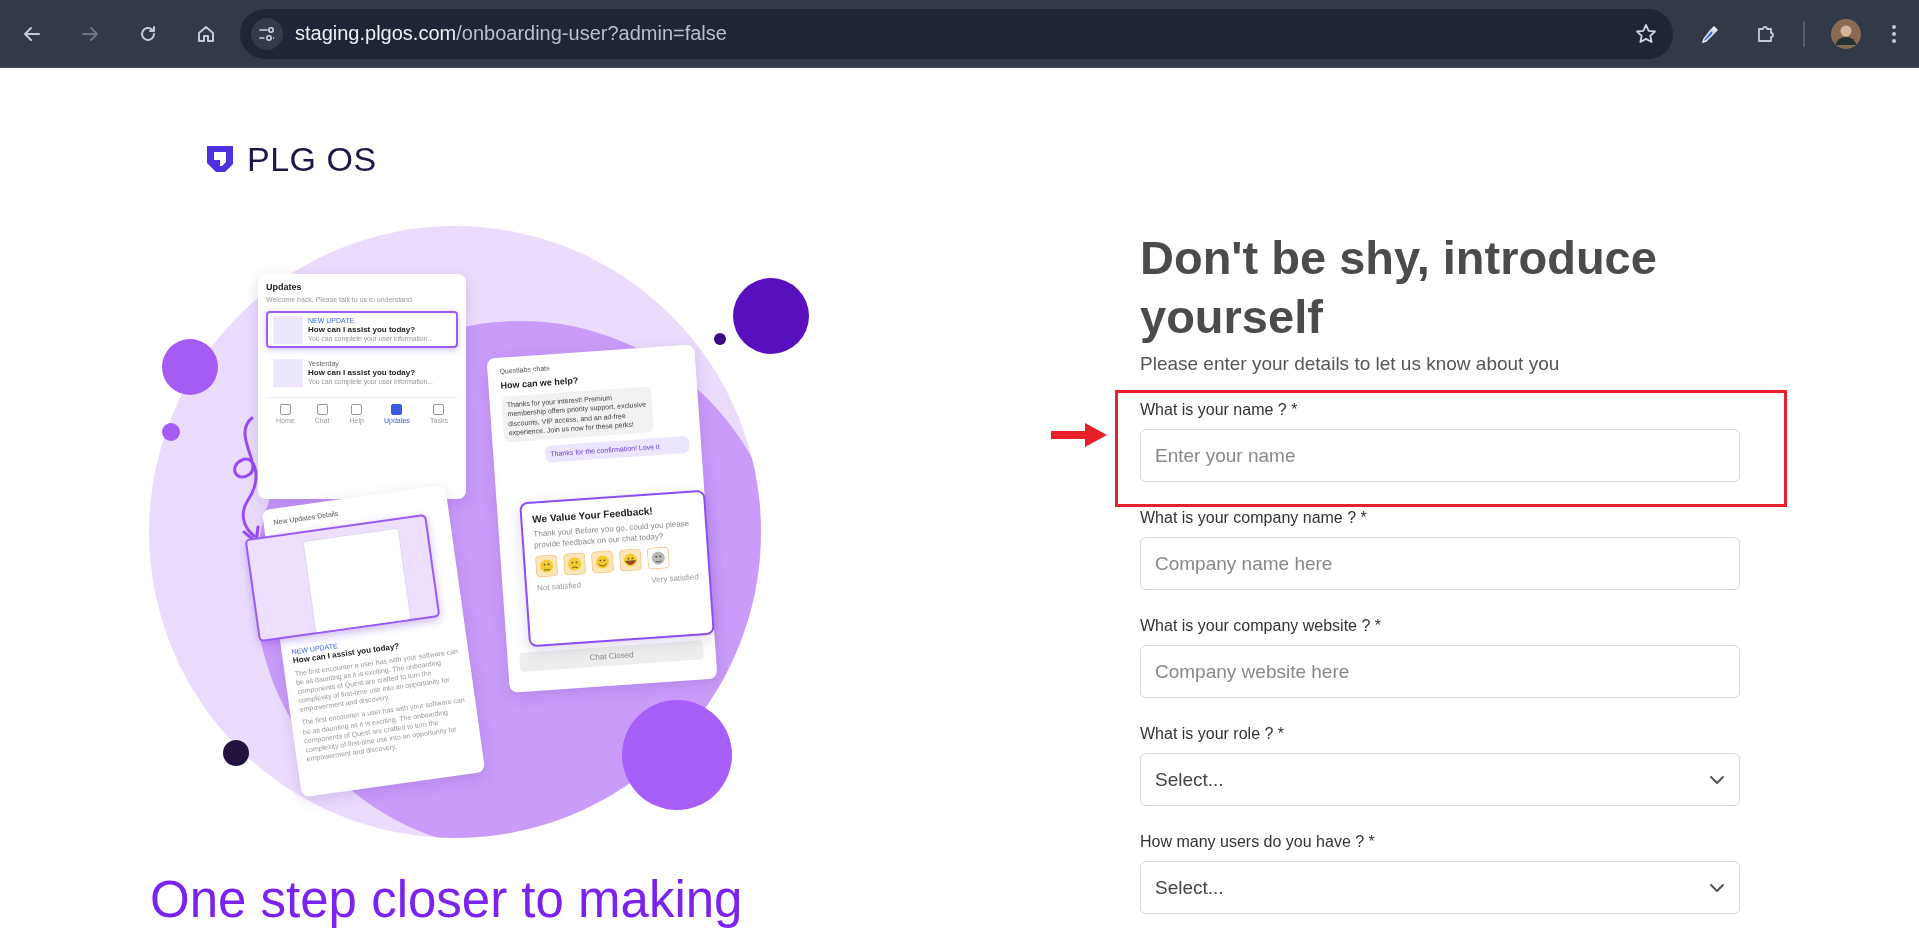 This screenshot has height=943, width=1919. What do you see at coordinates (447, 899) in the screenshot?
I see `tagline: One step closer to making` at bounding box center [447, 899].